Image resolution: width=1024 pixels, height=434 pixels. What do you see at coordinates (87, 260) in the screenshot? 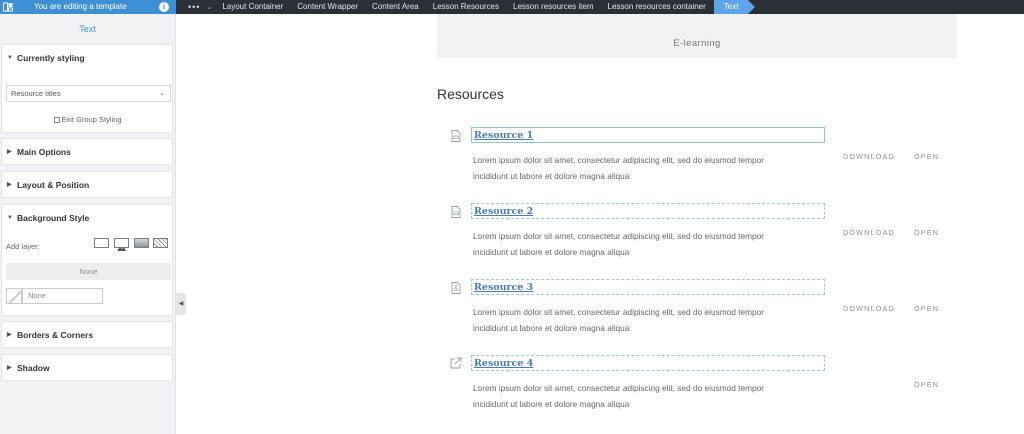
I see `background-style-panel: ▼ Background Style Add layer: None None` at bounding box center [87, 260].